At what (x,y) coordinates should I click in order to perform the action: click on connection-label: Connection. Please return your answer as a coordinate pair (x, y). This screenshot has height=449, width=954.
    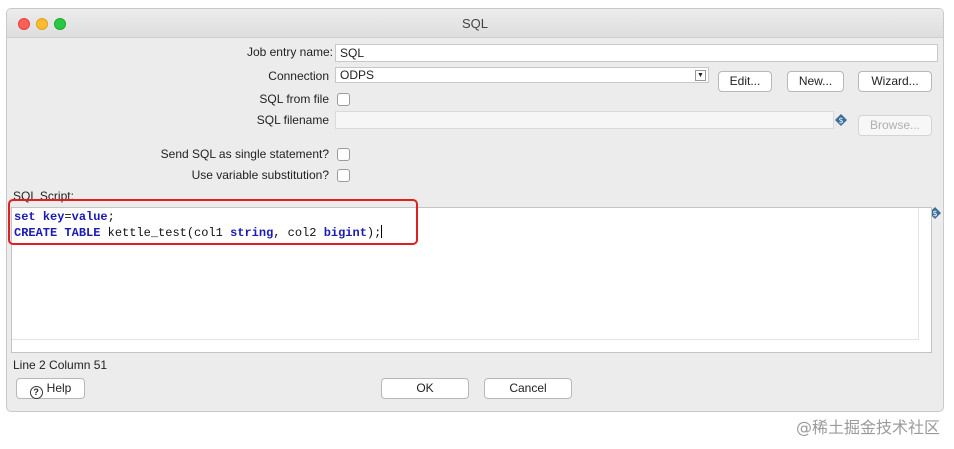
    Looking at the image, I should click on (298, 76).